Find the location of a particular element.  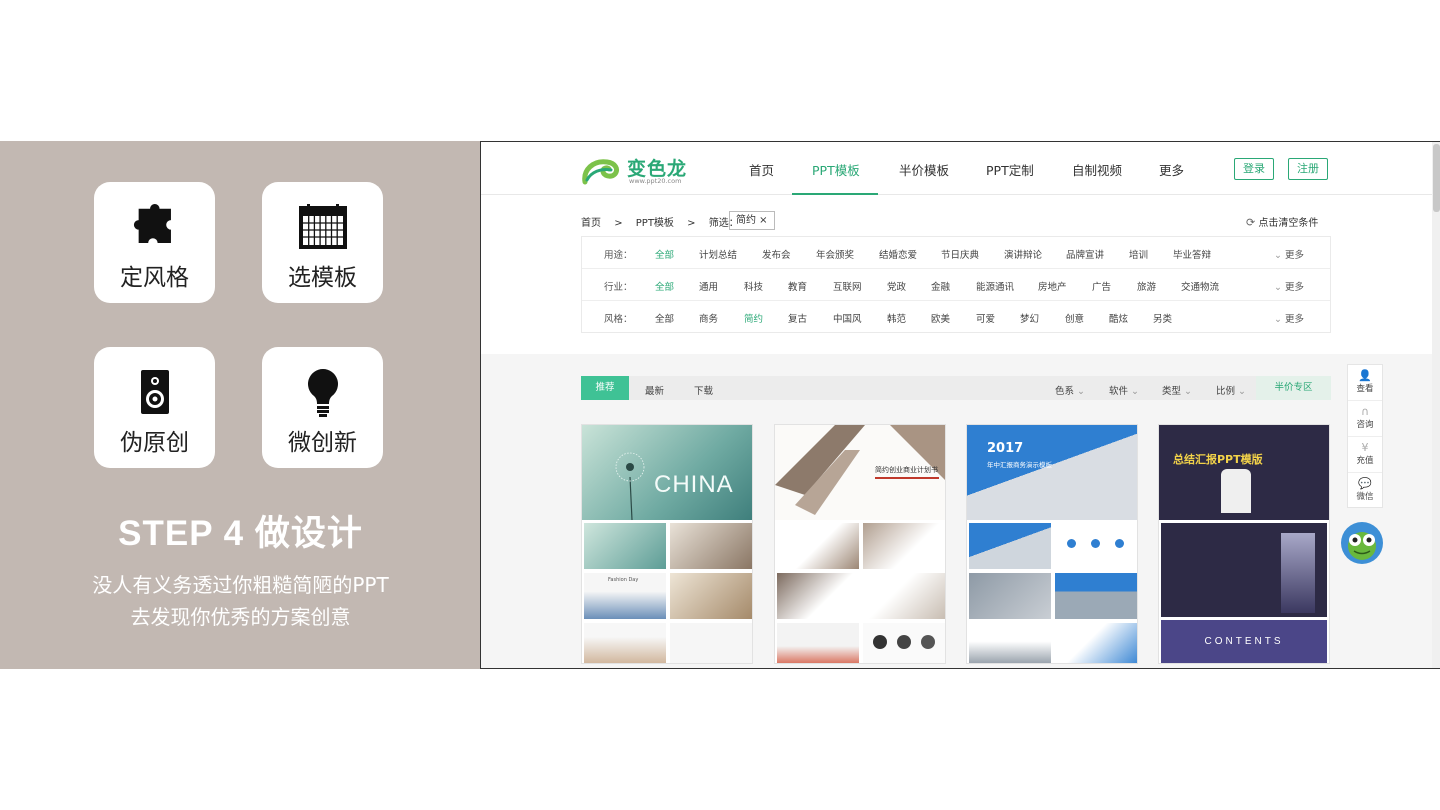

register-button: 注册 is located at coordinates (1308, 169).